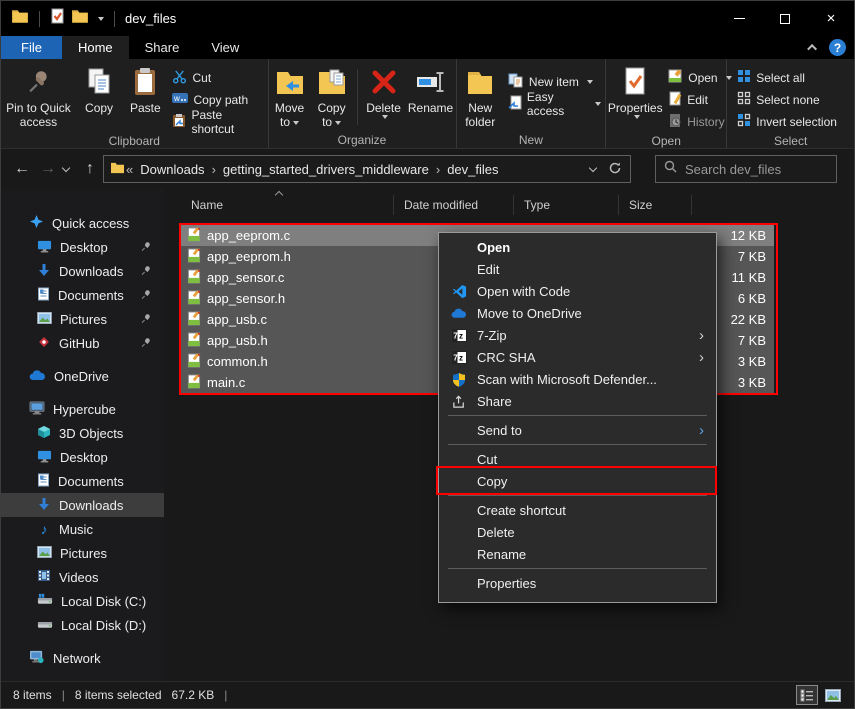 The image size is (855, 709). Describe the element at coordinates (787, 77) in the screenshot. I see `select-all-button: Select all` at that location.